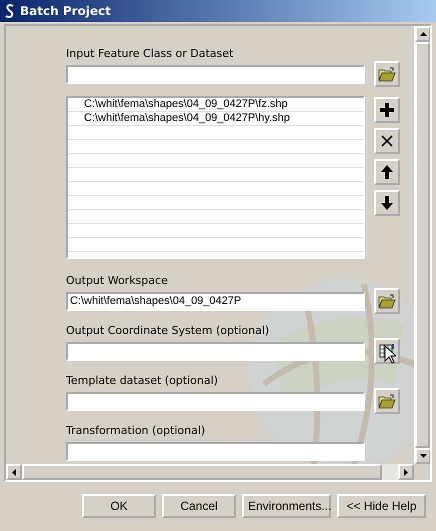  Describe the element at coordinates (10, 11) in the screenshot. I see `tool-icon` at that location.